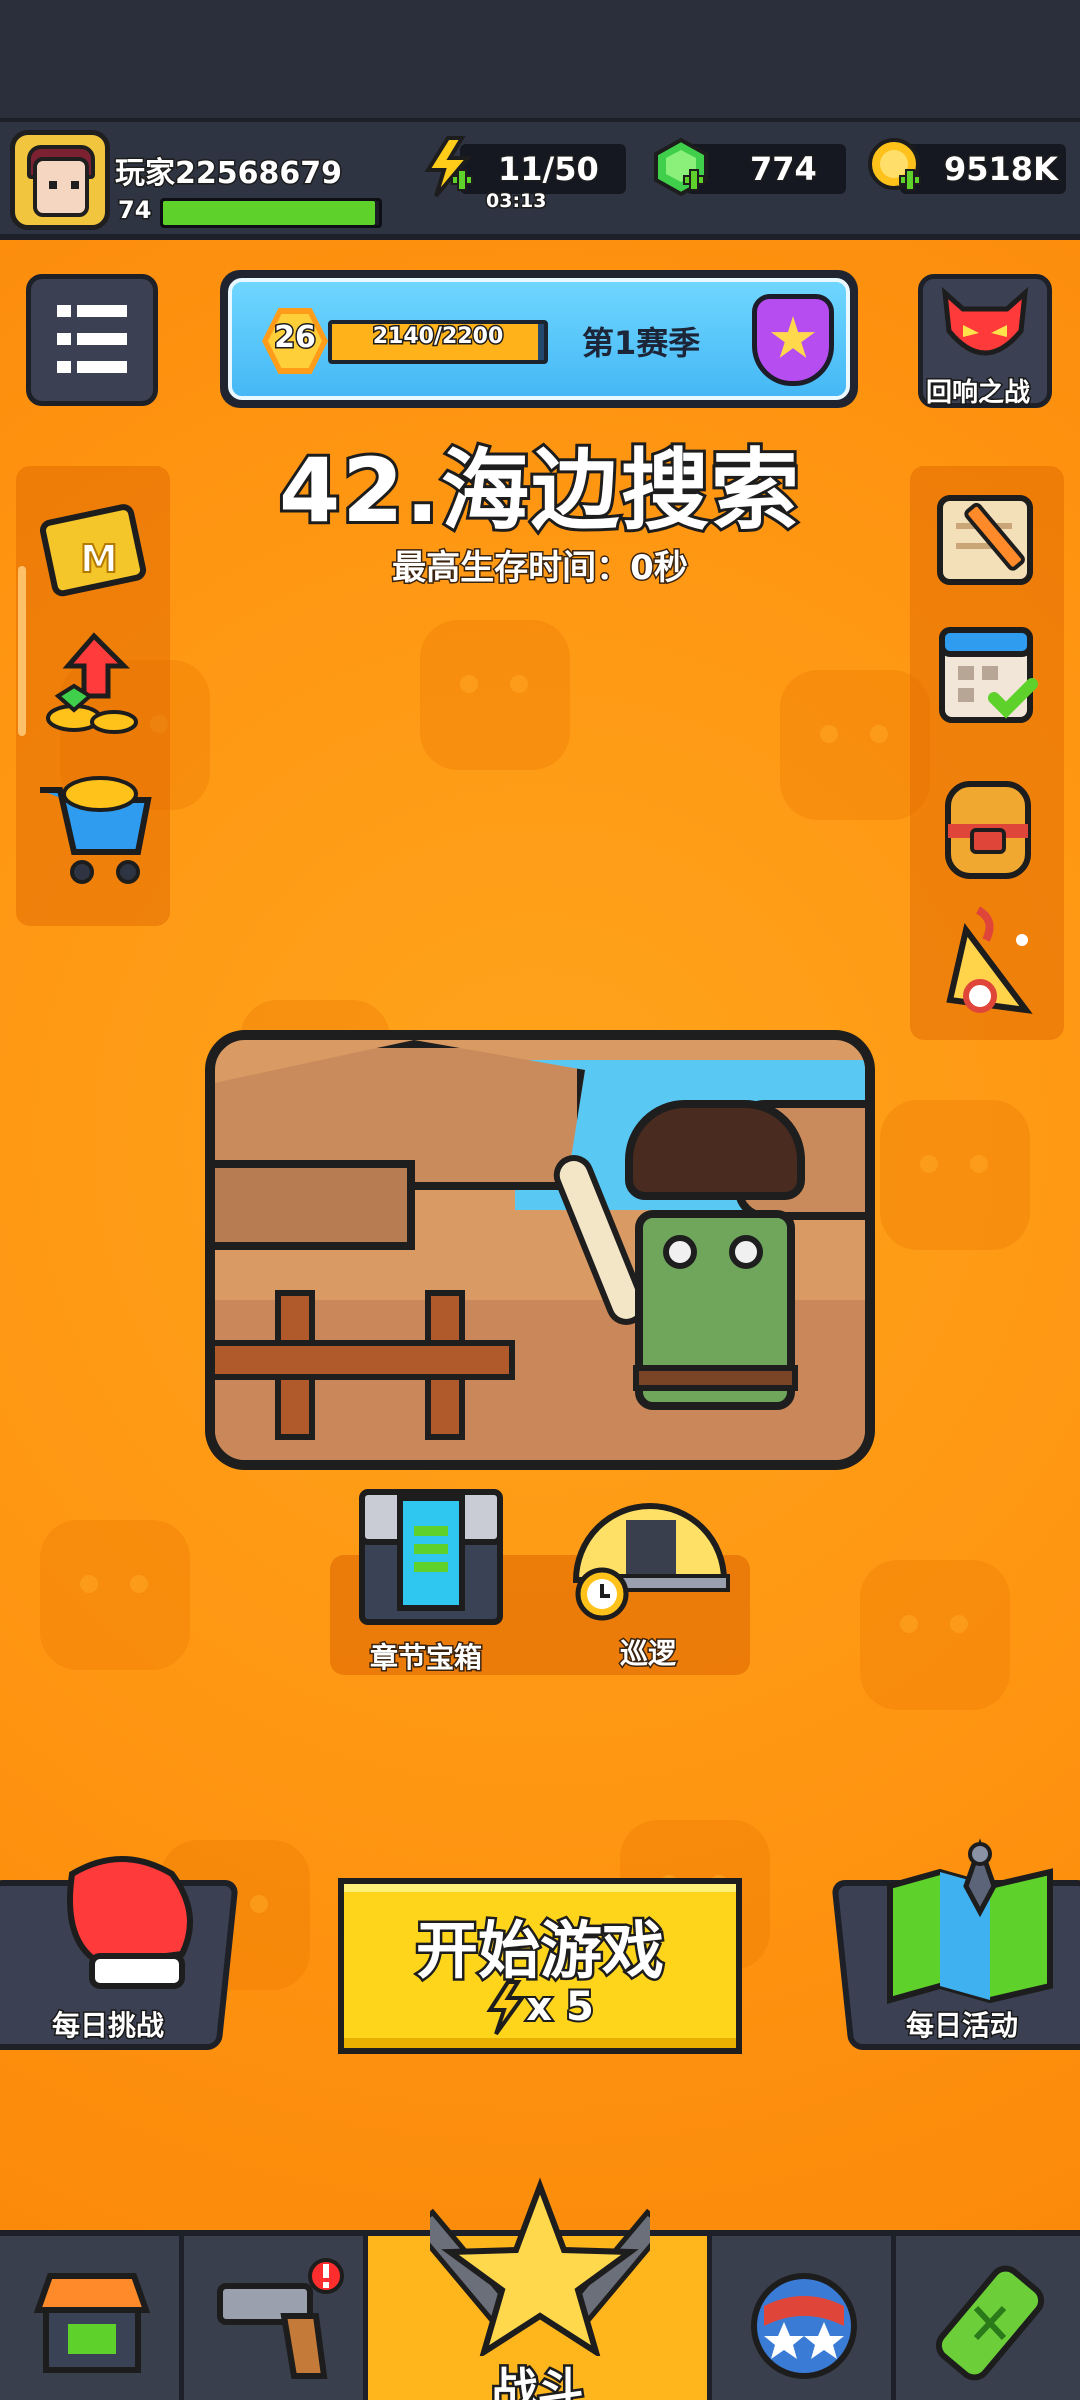 This screenshot has width=1080, height=2400. I want to click on player-xp-fill, so click(269, 213).